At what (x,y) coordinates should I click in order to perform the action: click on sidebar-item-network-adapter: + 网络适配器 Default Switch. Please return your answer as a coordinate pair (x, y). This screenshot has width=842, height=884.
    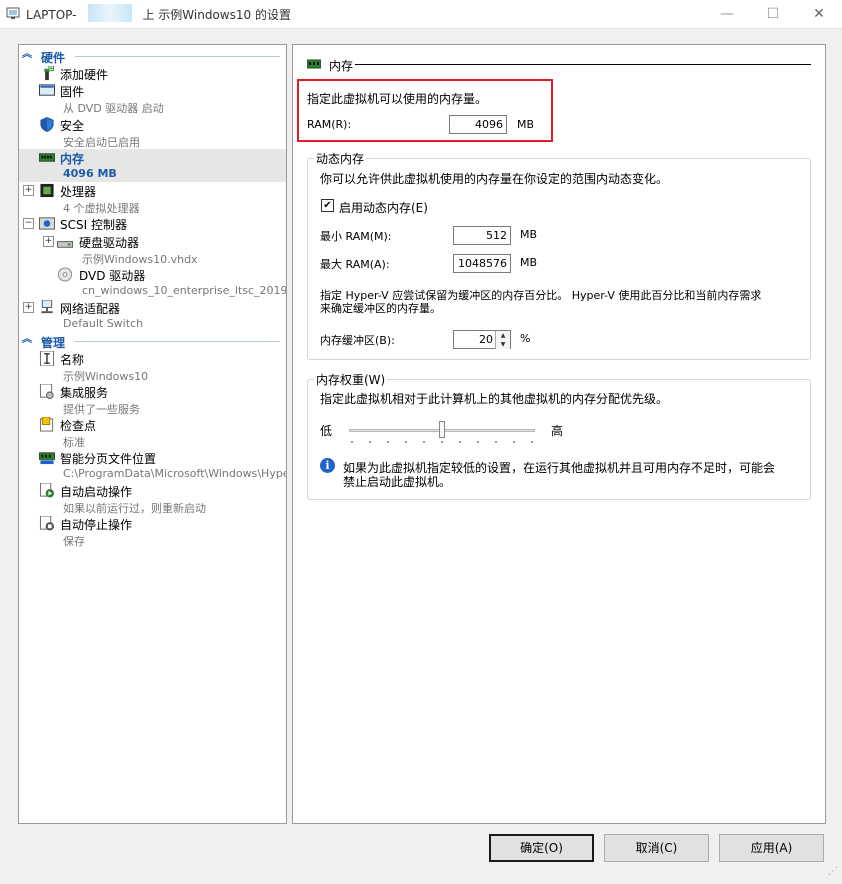
    Looking at the image, I should click on (152, 315).